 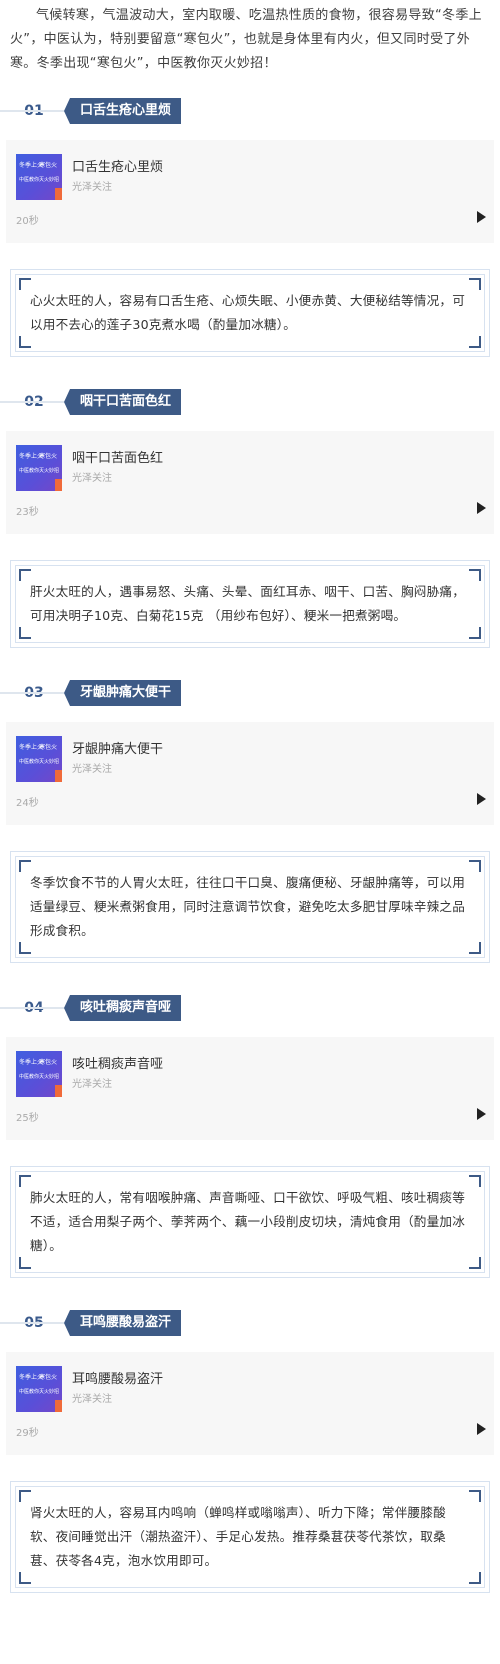 What do you see at coordinates (250, 482) in the screenshot?
I see `video-card: 冬季上火 寒包火 中医教你灭火妙招 咽干口苦面色红 光泽关注 23秒` at bounding box center [250, 482].